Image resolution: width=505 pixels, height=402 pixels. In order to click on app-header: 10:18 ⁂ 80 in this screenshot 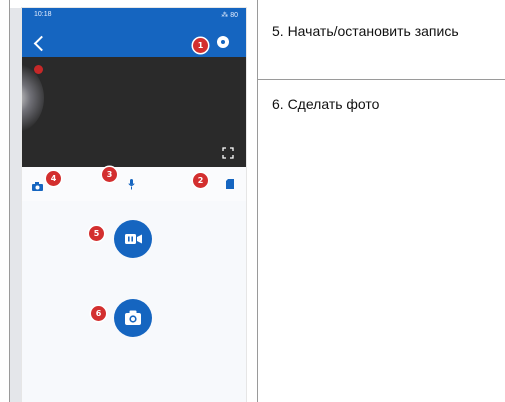, I will do `click(134, 32)`.